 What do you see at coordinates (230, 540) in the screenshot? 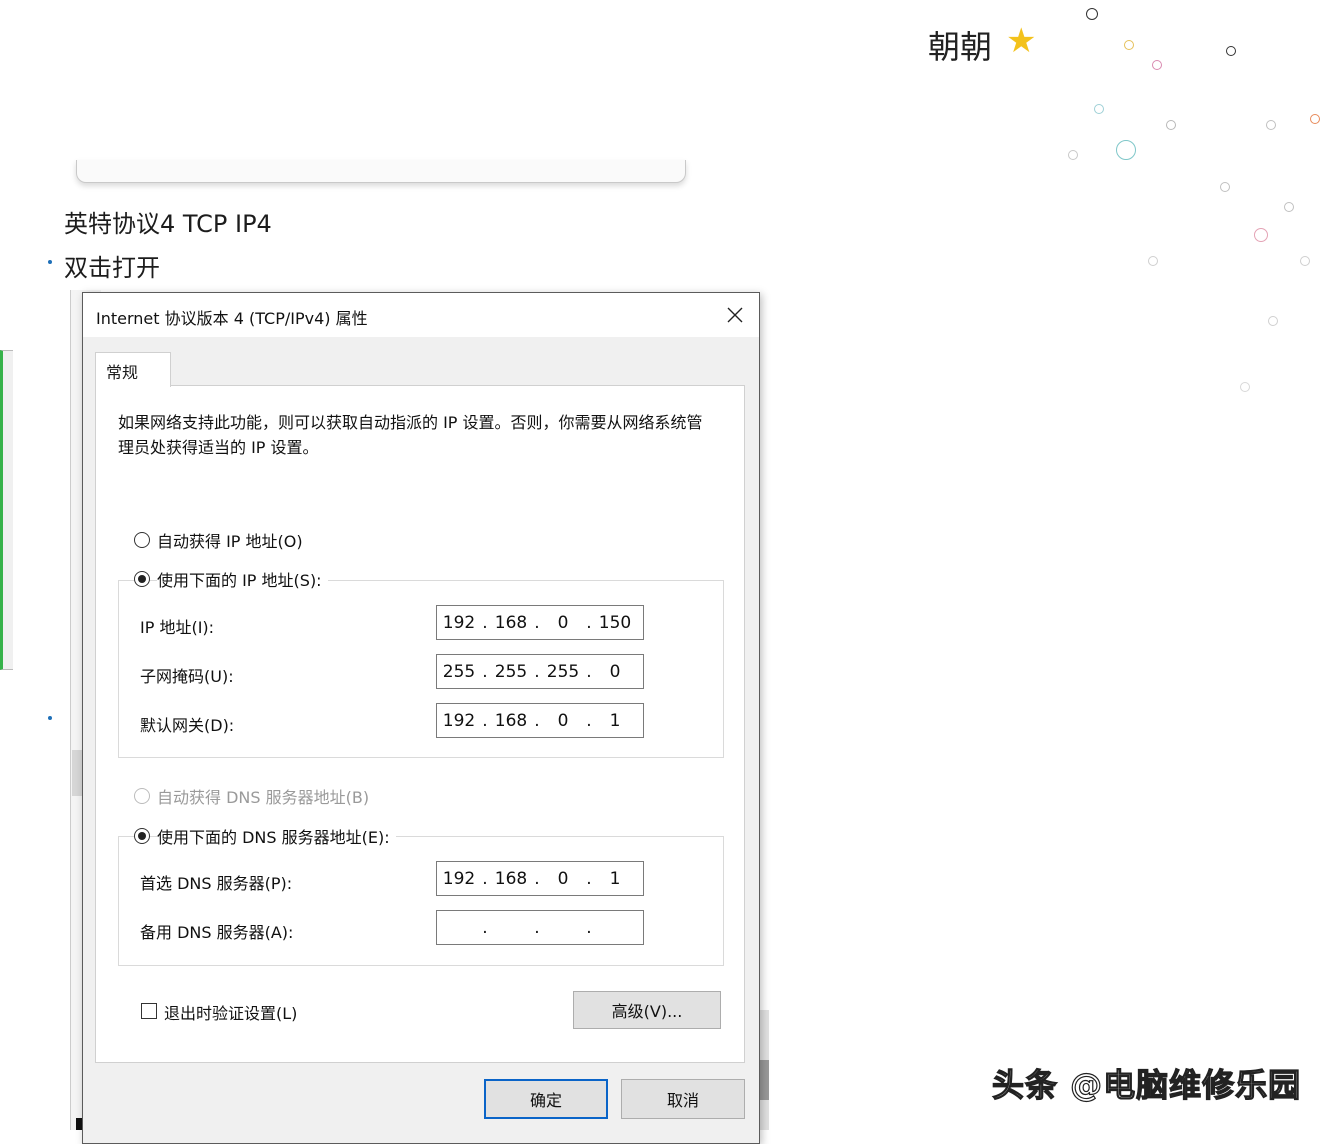
I see `radio-auto-ip-label: 自动获得 IP 地址(O)` at bounding box center [230, 540].